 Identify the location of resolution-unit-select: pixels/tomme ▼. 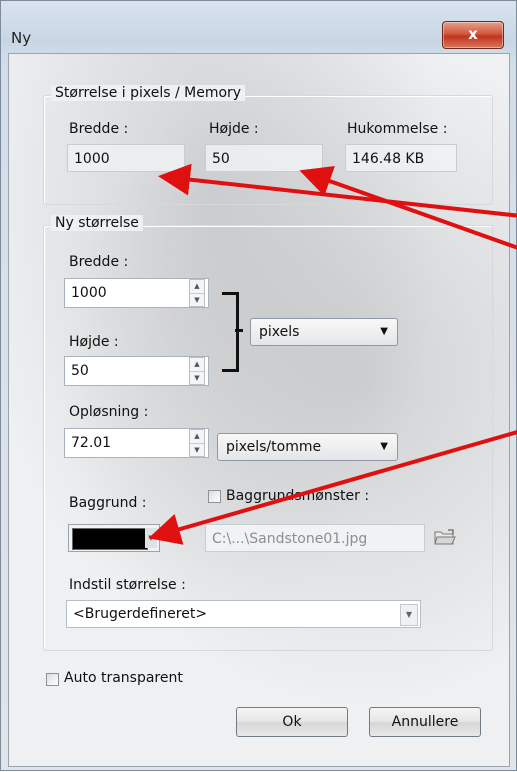
(307, 447).